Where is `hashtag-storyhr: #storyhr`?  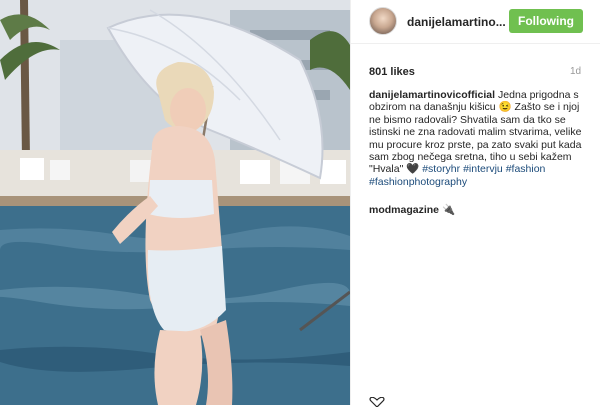
hashtag-storyhr: #storyhr is located at coordinates (441, 169).